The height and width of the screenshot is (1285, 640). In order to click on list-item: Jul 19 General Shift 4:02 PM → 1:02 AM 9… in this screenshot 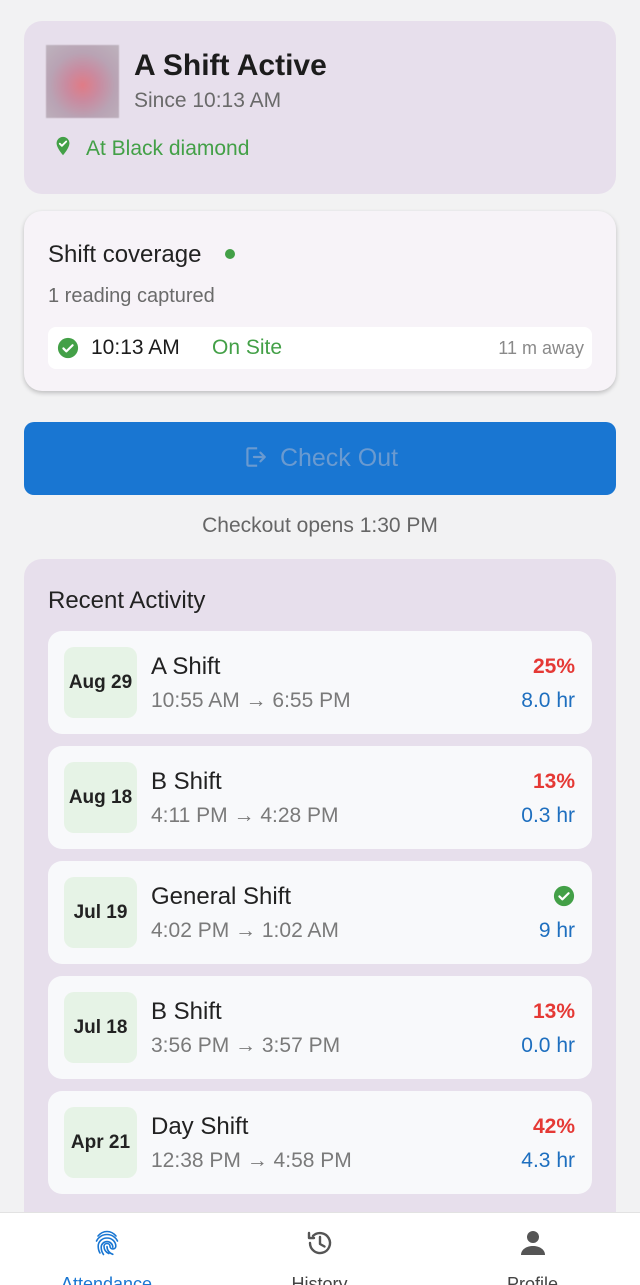, I will do `click(320, 912)`.